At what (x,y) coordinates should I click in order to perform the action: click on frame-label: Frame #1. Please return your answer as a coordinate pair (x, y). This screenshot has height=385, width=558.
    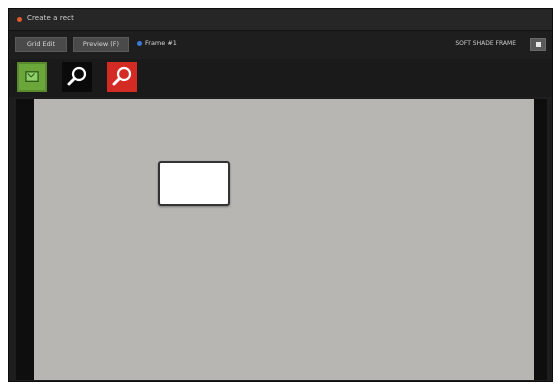
    Looking at the image, I should click on (161, 43).